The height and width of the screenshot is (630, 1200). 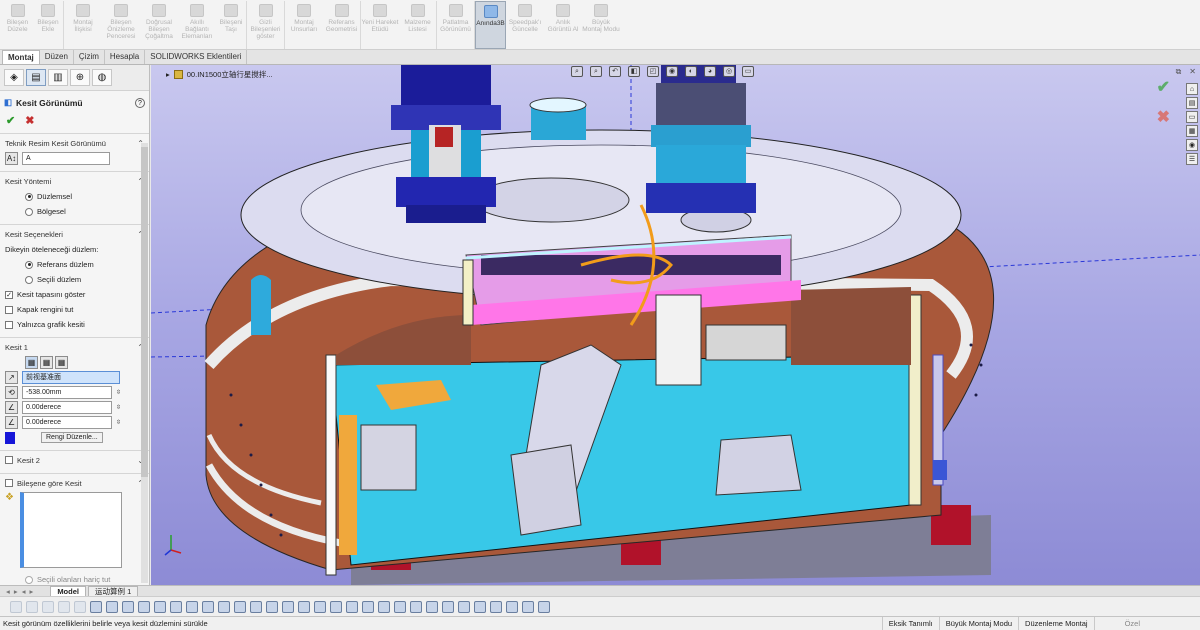 What do you see at coordinates (10, 120) in the screenshot?
I see `ok-check-icon: ✔` at bounding box center [10, 120].